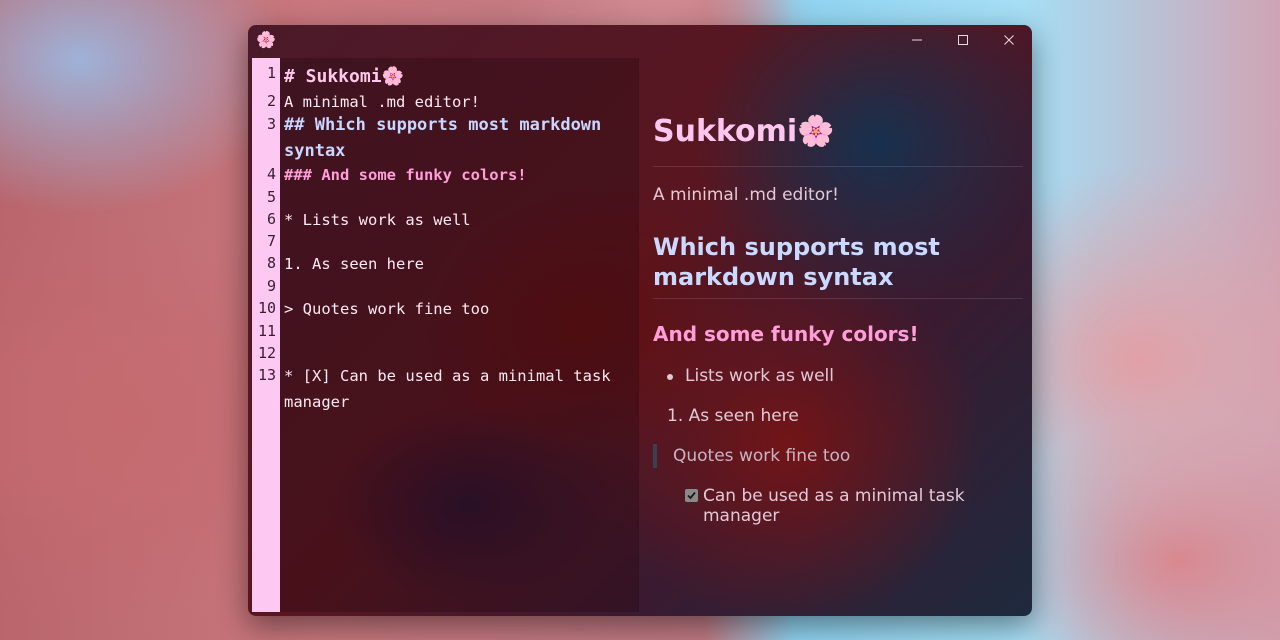  Describe the element at coordinates (449, 175) in the screenshot. I see `editor-line: ### And some funky colors!` at that location.